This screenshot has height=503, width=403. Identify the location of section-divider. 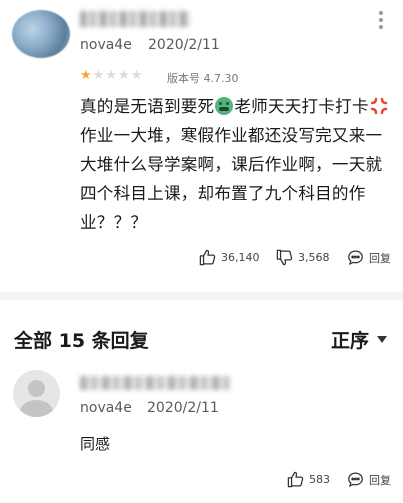
(201, 296).